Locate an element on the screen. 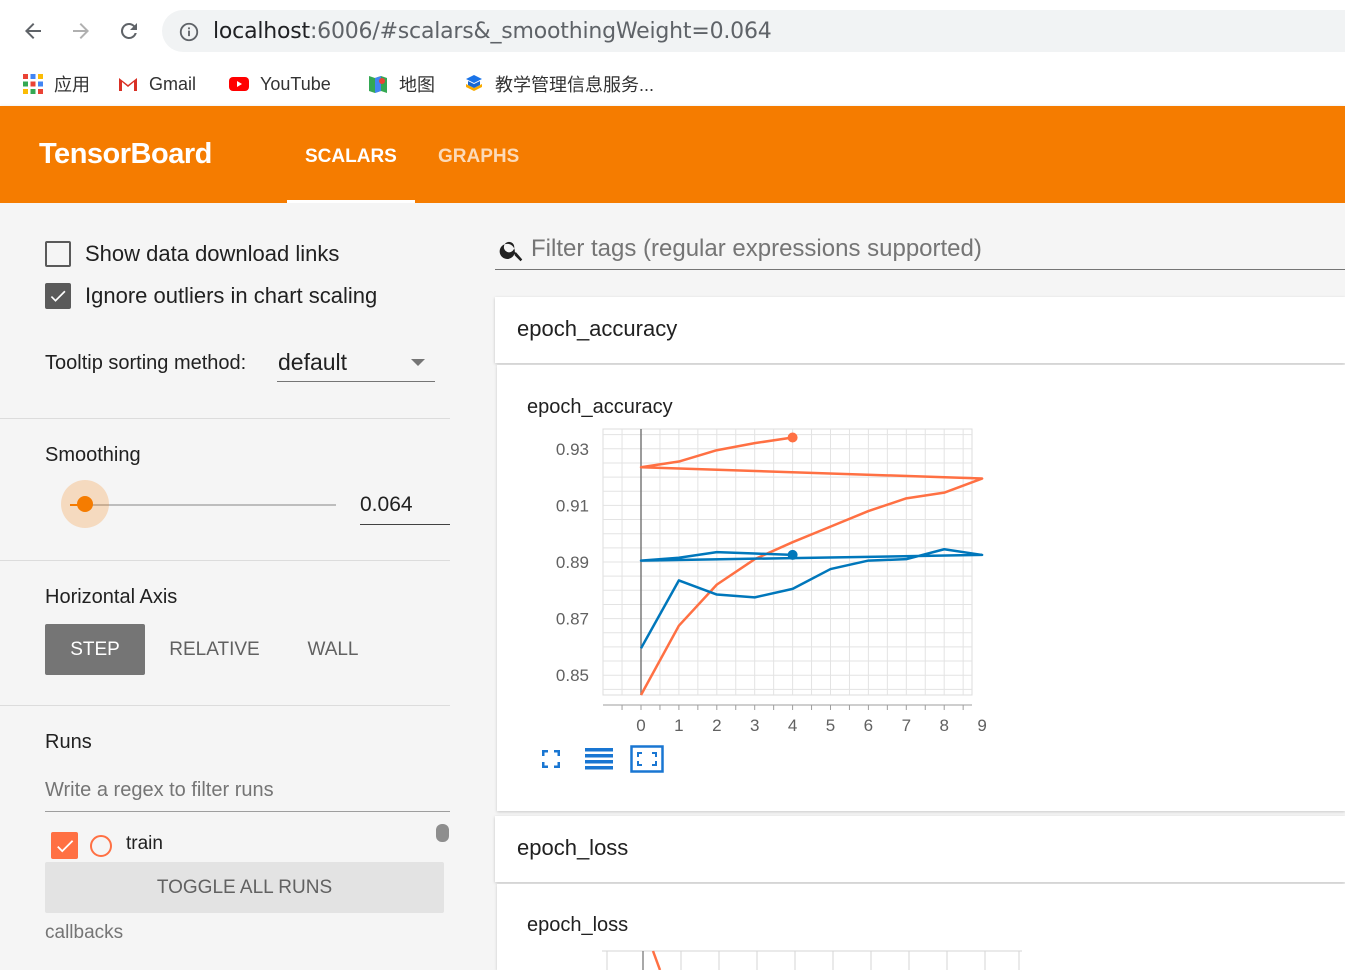  smoothing-label: Smoothing is located at coordinates (93, 455).